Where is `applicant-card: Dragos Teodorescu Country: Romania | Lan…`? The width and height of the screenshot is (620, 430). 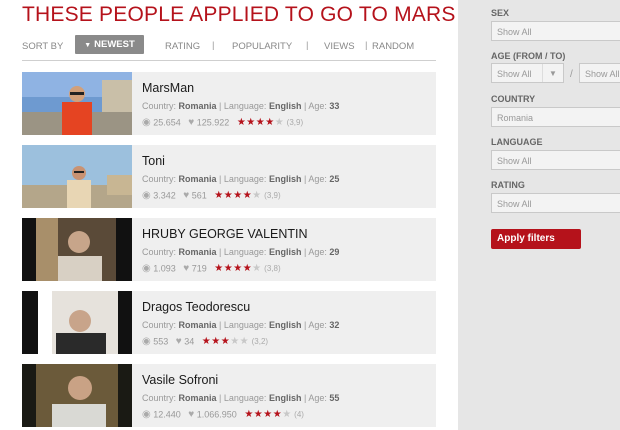 applicant-card: Dragos Teodorescu Country: Romania | Lan… is located at coordinates (229, 322).